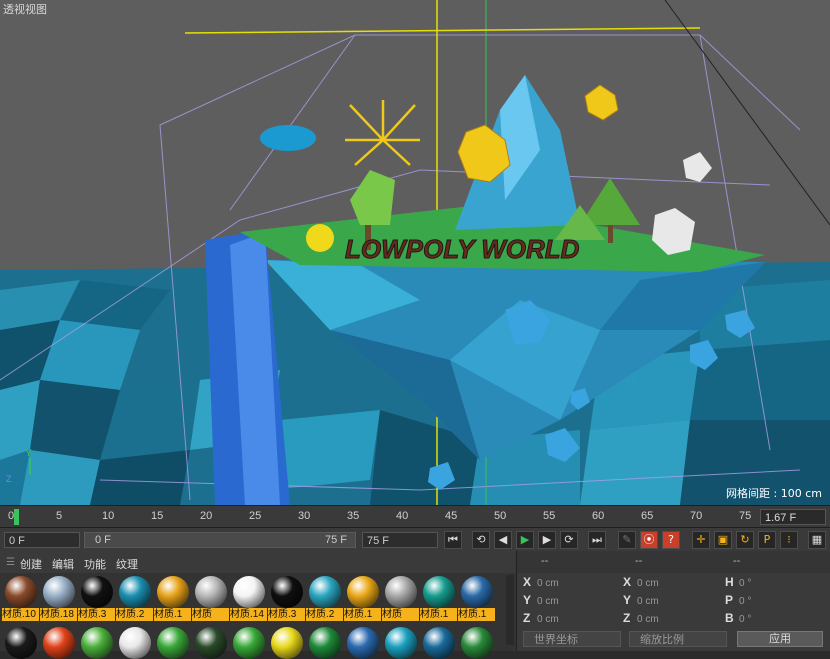 This screenshot has height=659, width=830. What do you see at coordinates (649, 540) in the screenshot?
I see `record-button: ⦿` at bounding box center [649, 540].